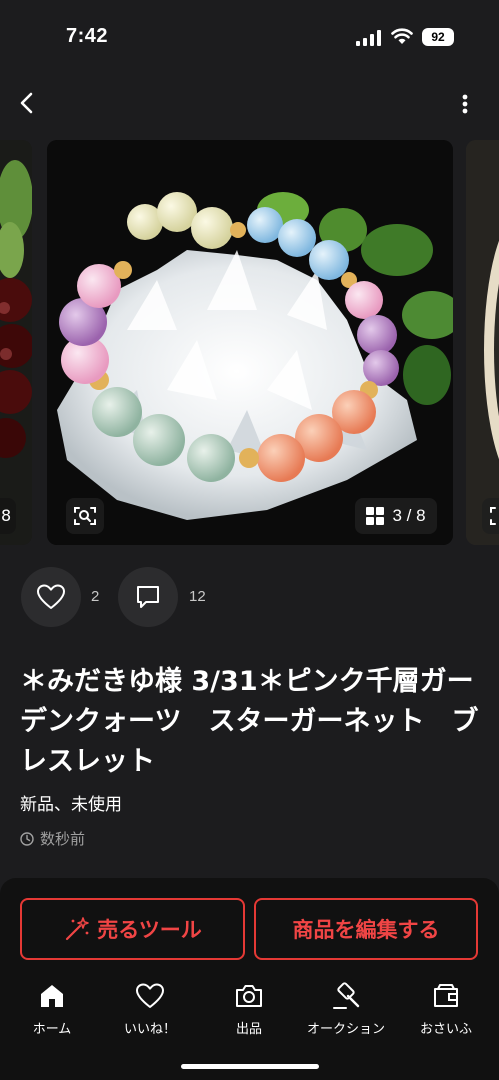 The height and width of the screenshot is (1080, 499). I want to click on image-search-button, so click(85, 516).